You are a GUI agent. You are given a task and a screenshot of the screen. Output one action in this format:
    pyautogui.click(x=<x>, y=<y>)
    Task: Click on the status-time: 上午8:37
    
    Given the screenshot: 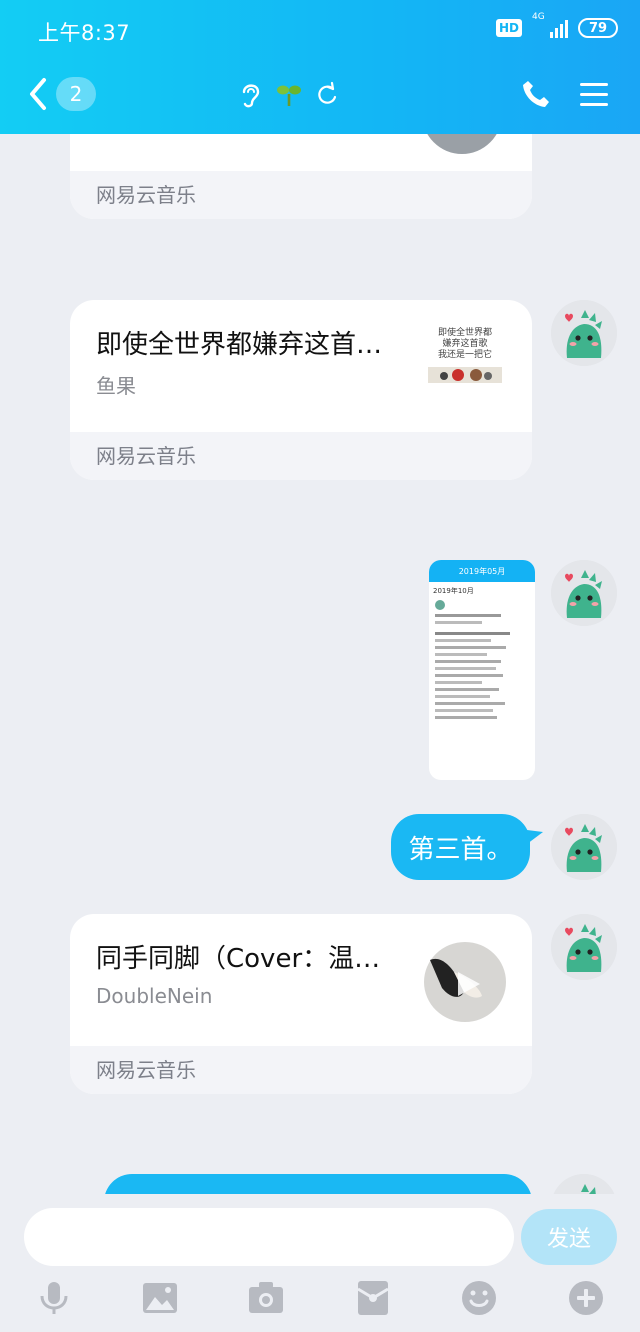 What is the action you would take?
    pyautogui.click(x=84, y=33)
    